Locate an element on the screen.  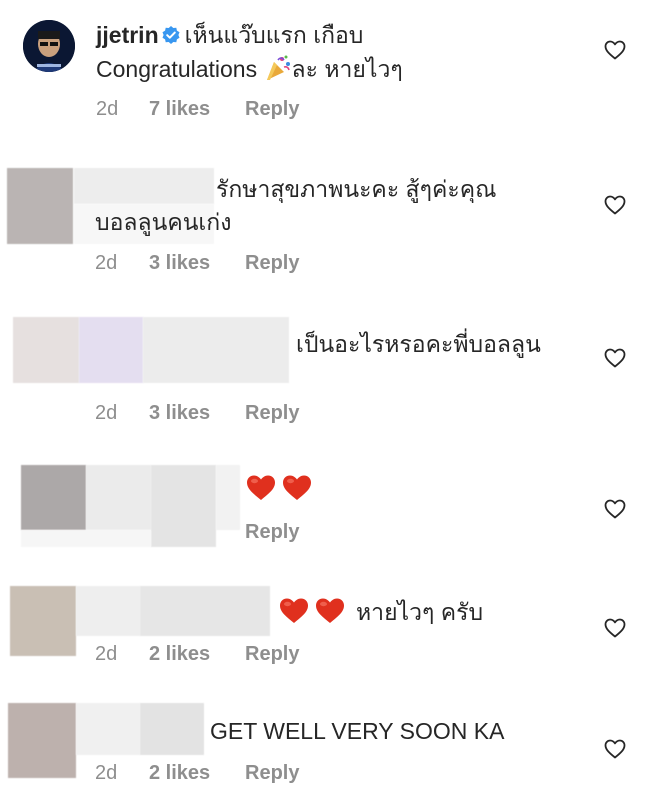
avatar-image is located at coordinates (49, 46).